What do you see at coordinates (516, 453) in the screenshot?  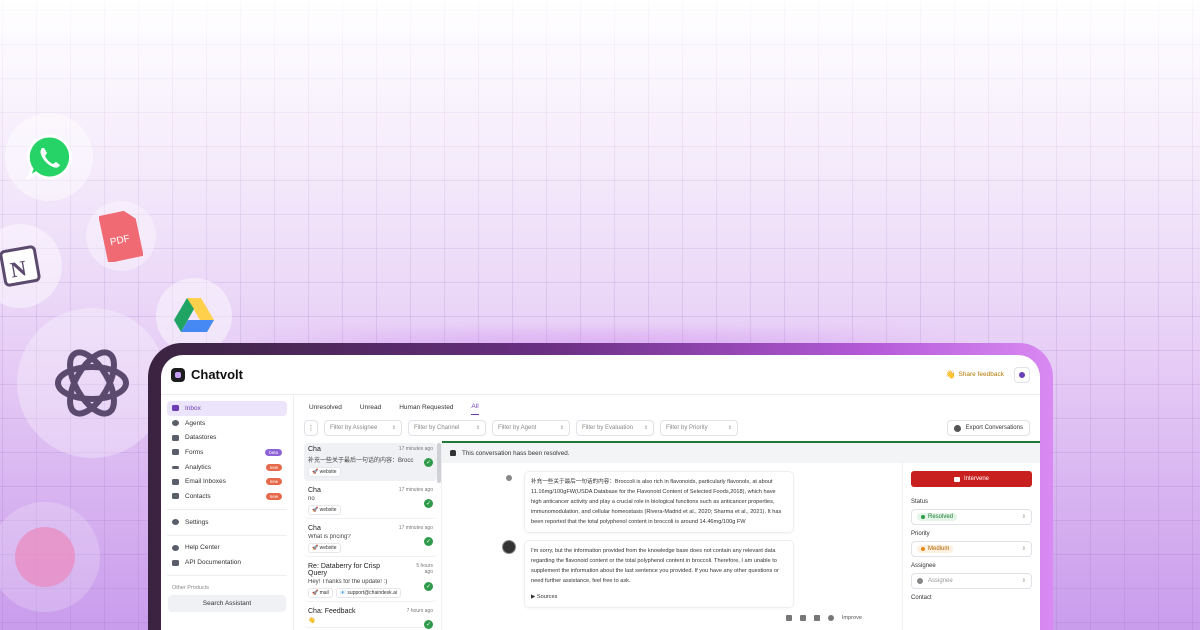 I see `resolved-notice: This conversation hass been resolved.` at bounding box center [516, 453].